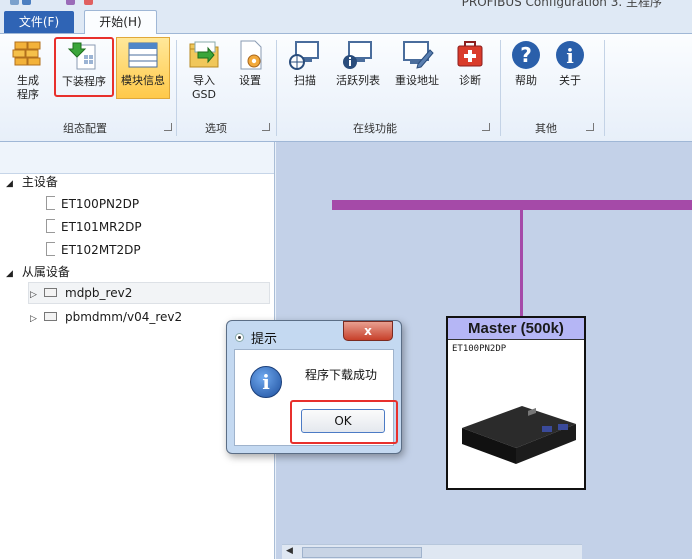 The height and width of the screenshot is (559, 692). What do you see at coordinates (417, 78) in the screenshot?
I see `reset-address-button: 重设地址` at bounding box center [417, 78].